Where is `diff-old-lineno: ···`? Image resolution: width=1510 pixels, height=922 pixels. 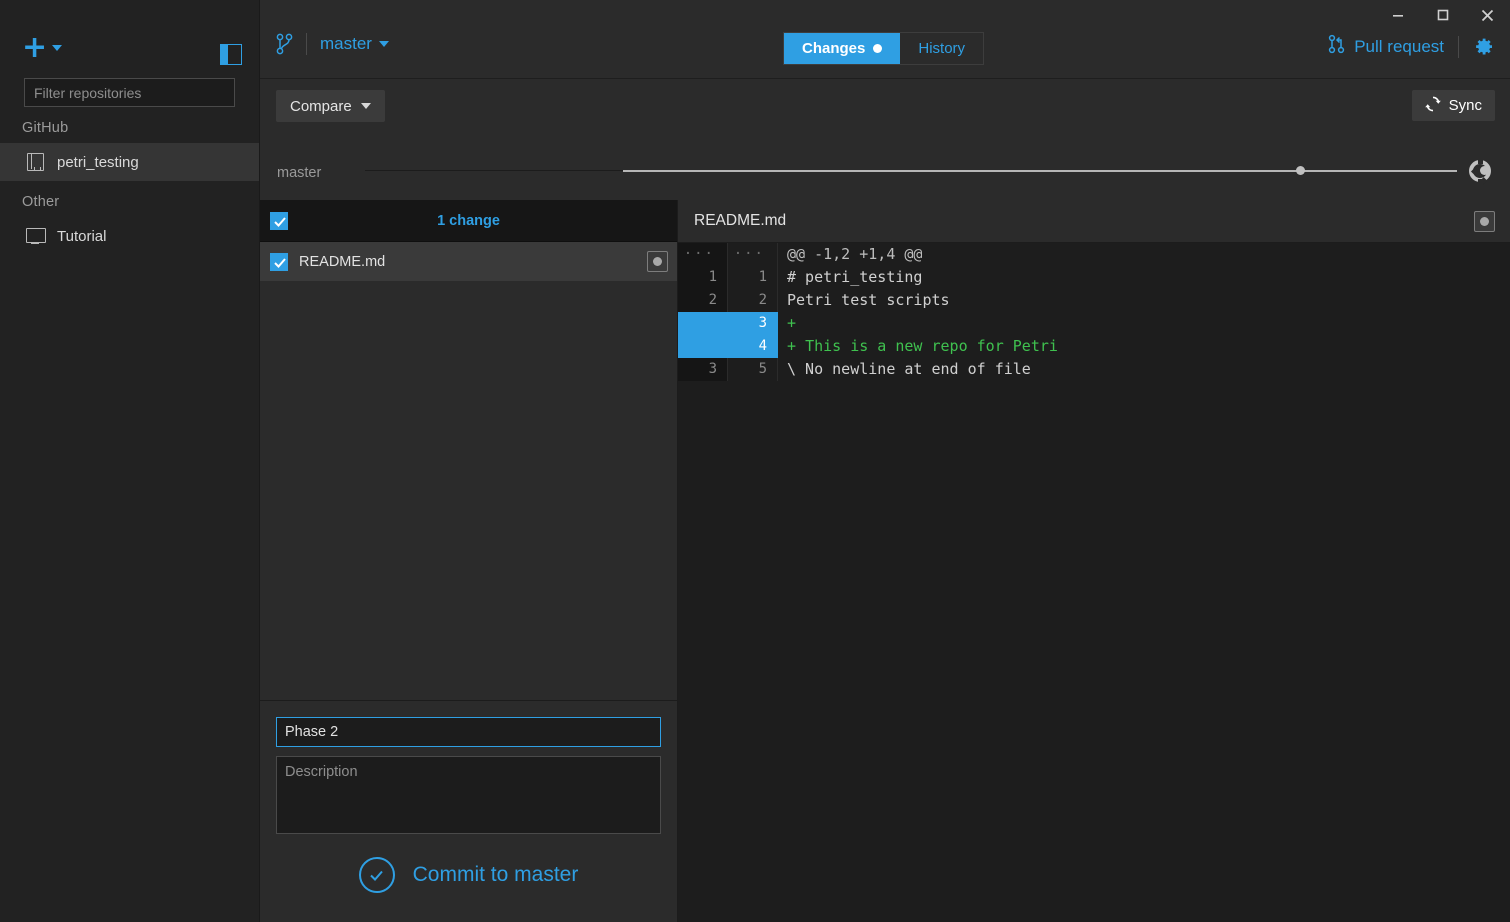 diff-old-lineno: ··· is located at coordinates (703, 254).